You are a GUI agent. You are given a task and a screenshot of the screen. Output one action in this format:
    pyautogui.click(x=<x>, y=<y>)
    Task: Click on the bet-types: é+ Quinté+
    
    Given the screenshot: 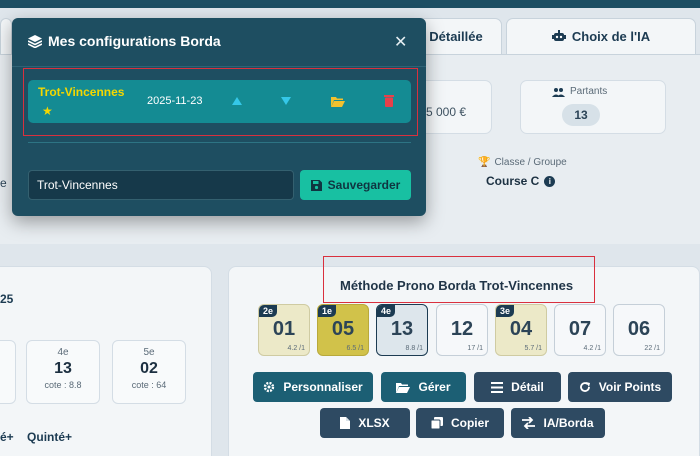 What is the action you would take?
    pyautogui.click(x=36, y=437)
    